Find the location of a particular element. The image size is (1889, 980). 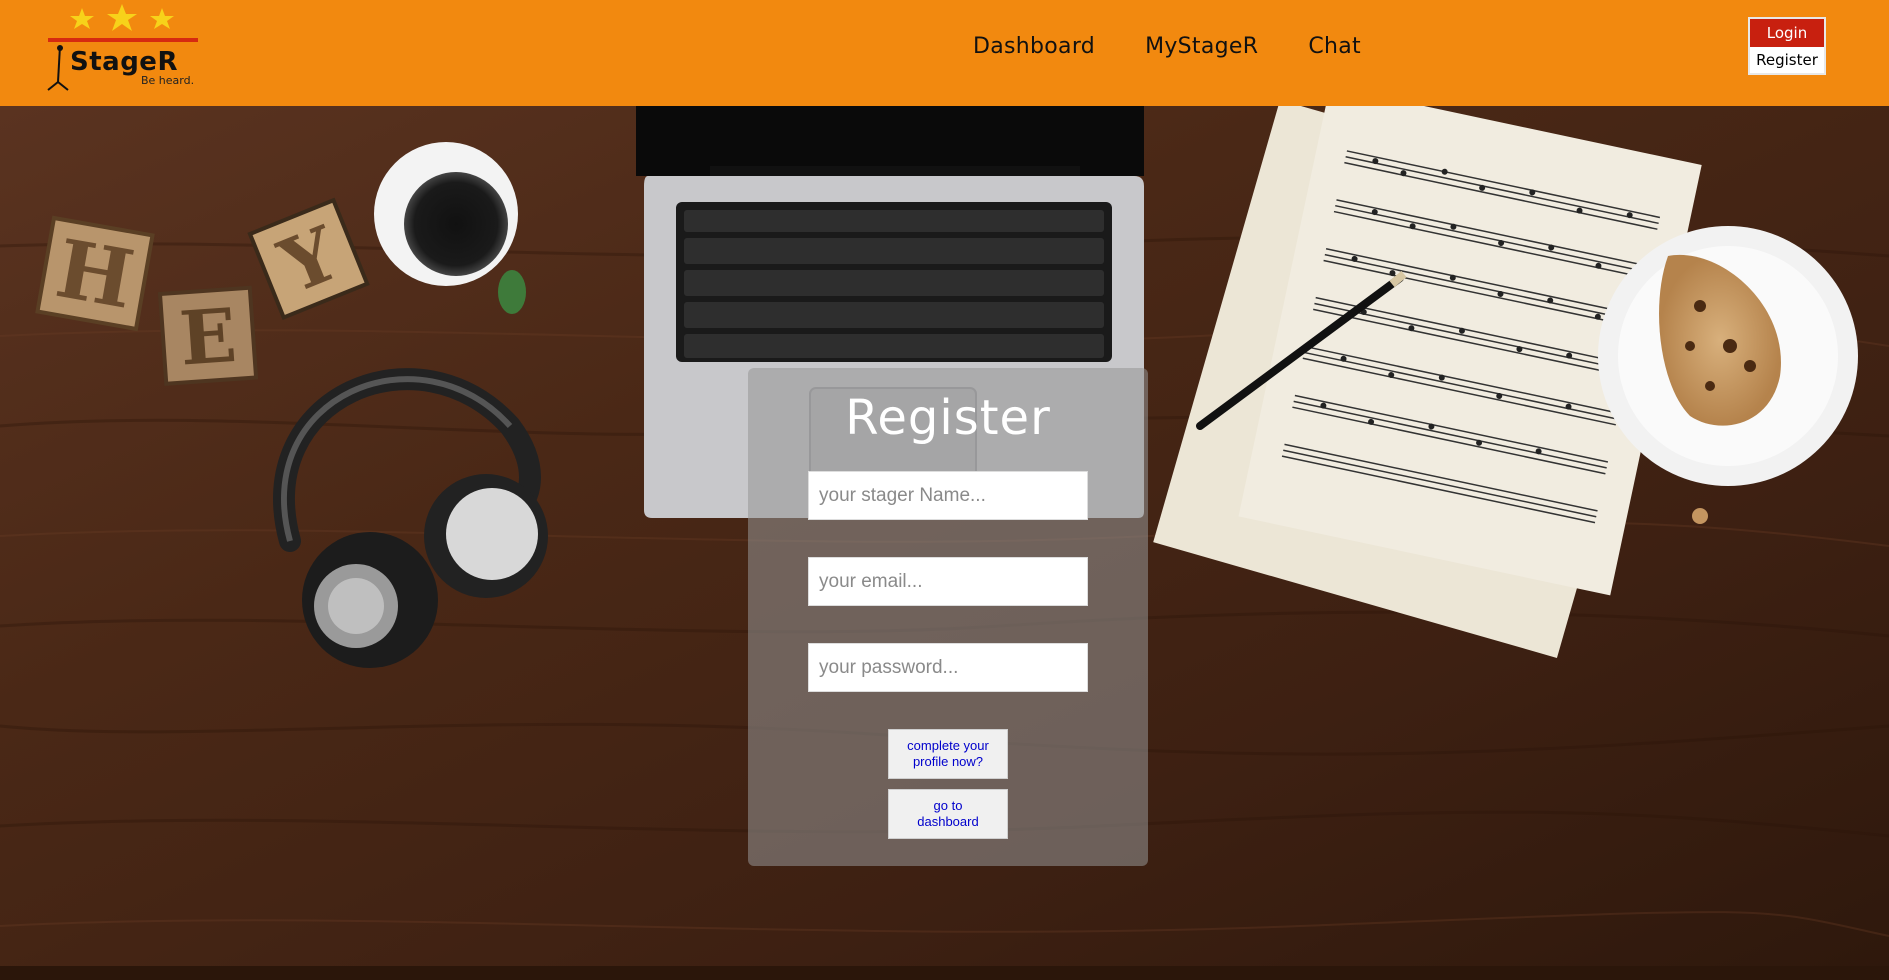

email-input is located at coordinates (948, 581).